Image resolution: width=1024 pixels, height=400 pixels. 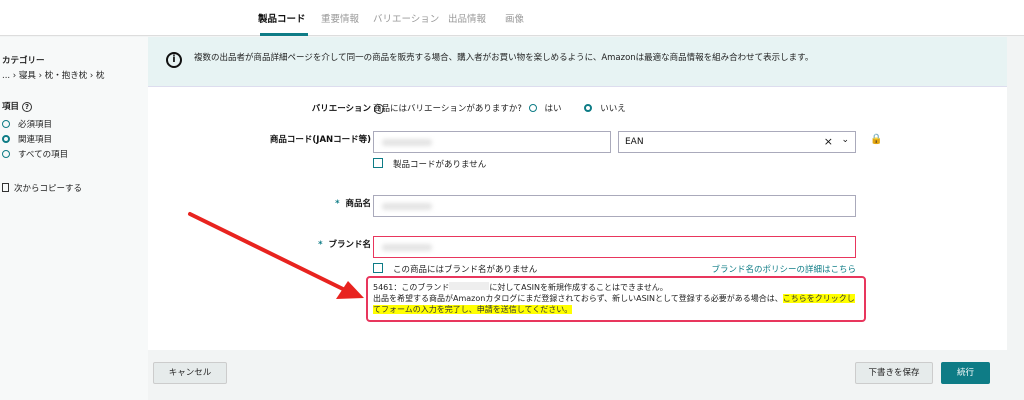 I want to click on save-draft-button: 下書きを保存, so click(x=894, y=373).